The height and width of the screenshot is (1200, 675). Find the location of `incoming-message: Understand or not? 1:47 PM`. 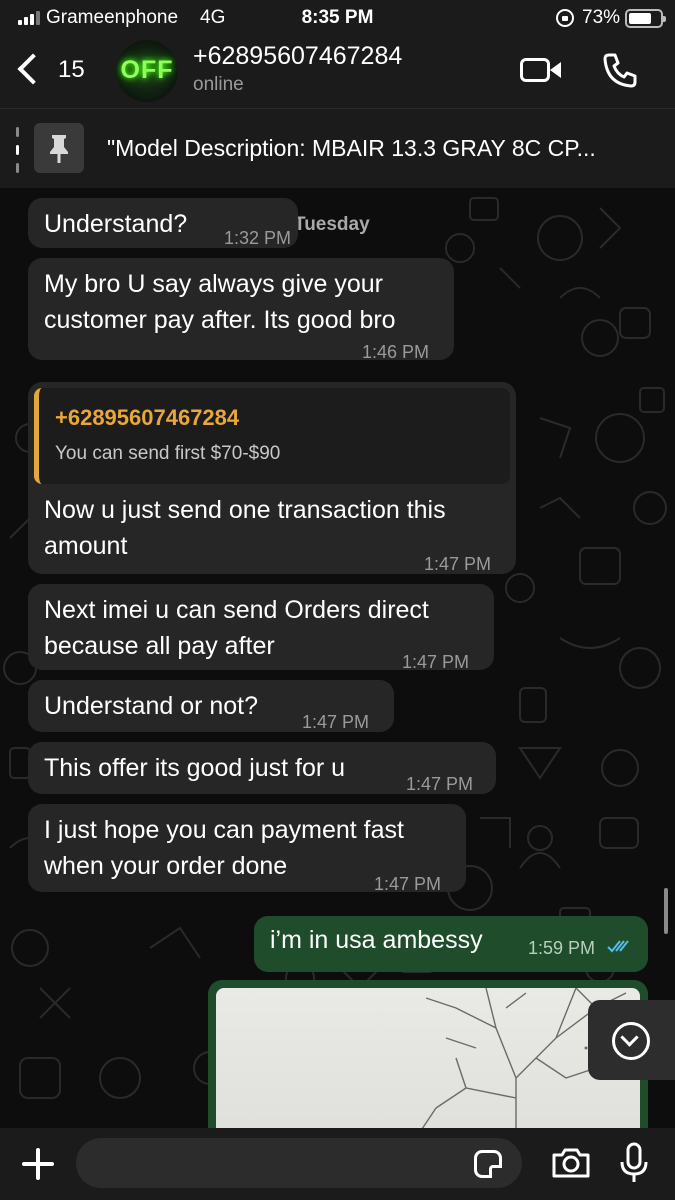

incoming-message: Understand or not? 1:47 PM is located at coordinates (211, 706).